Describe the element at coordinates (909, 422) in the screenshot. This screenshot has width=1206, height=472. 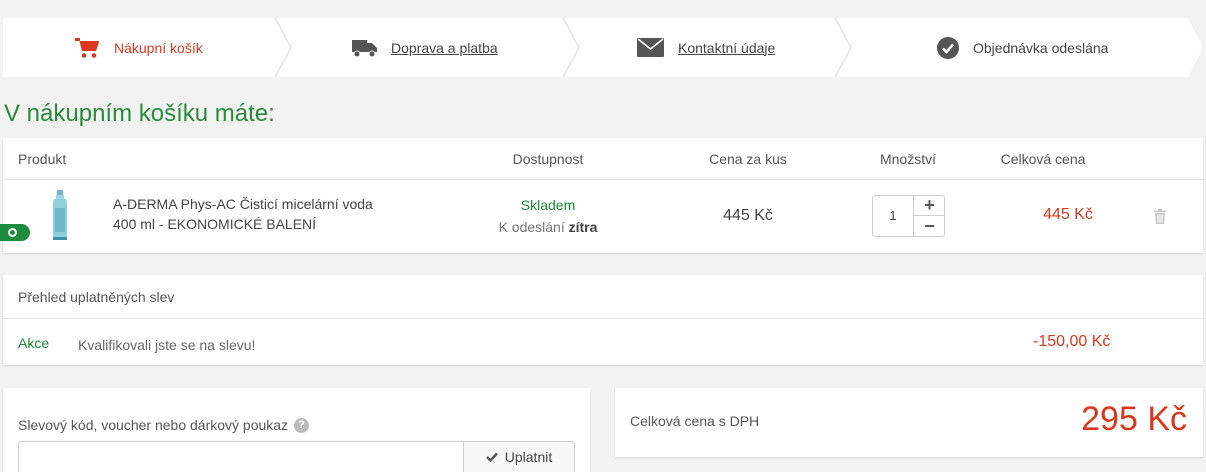
I see `grand-total-panel: Celková cena s DPH 295 Kč` at that location.